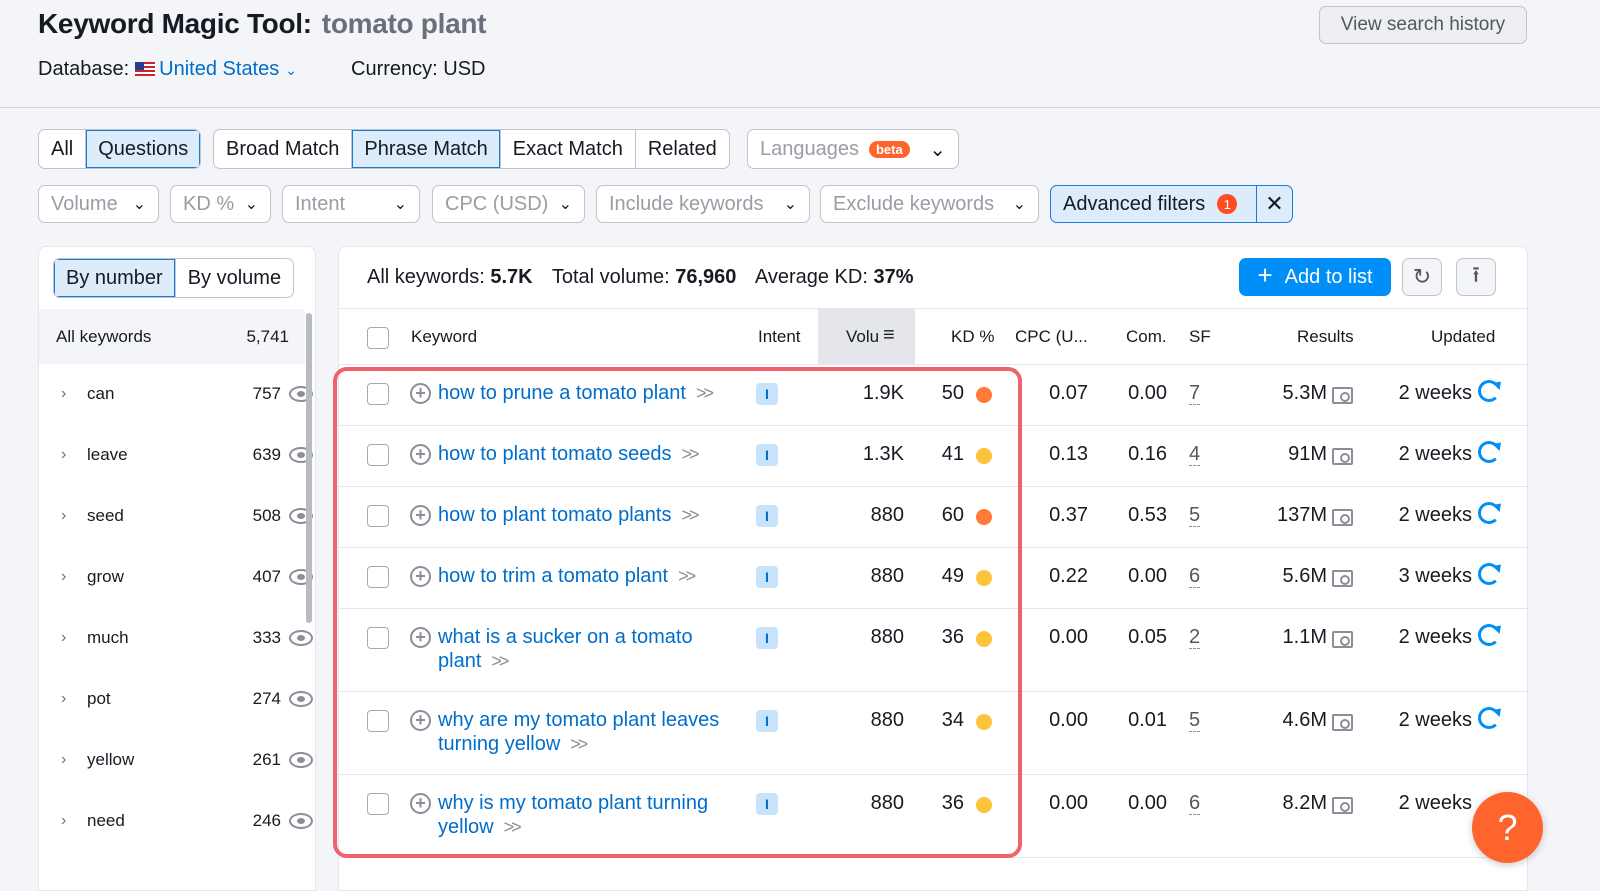  Describe the element at coordinates (1325, 337) in the screenshot. I see `header-results: Results` at that location.